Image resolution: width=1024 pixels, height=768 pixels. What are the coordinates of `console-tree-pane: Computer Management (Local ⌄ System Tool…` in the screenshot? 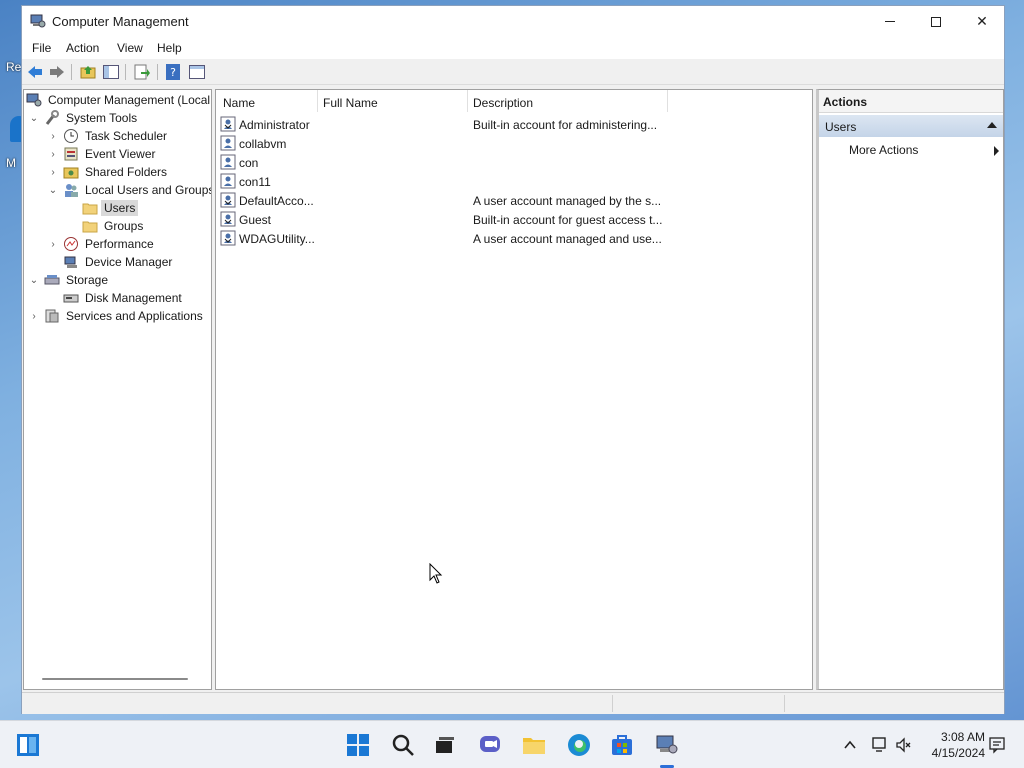 It's located at (117, 389).